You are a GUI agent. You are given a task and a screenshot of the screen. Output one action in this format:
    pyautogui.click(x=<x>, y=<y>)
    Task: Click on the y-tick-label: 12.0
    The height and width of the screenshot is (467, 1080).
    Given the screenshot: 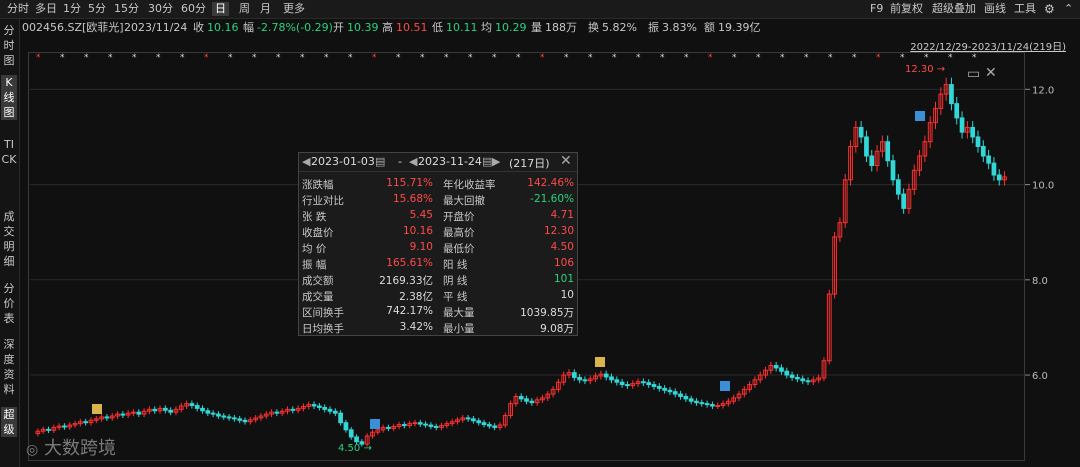 What is the action you would take?
    pyautogui.click(x=1043, y=90)
    